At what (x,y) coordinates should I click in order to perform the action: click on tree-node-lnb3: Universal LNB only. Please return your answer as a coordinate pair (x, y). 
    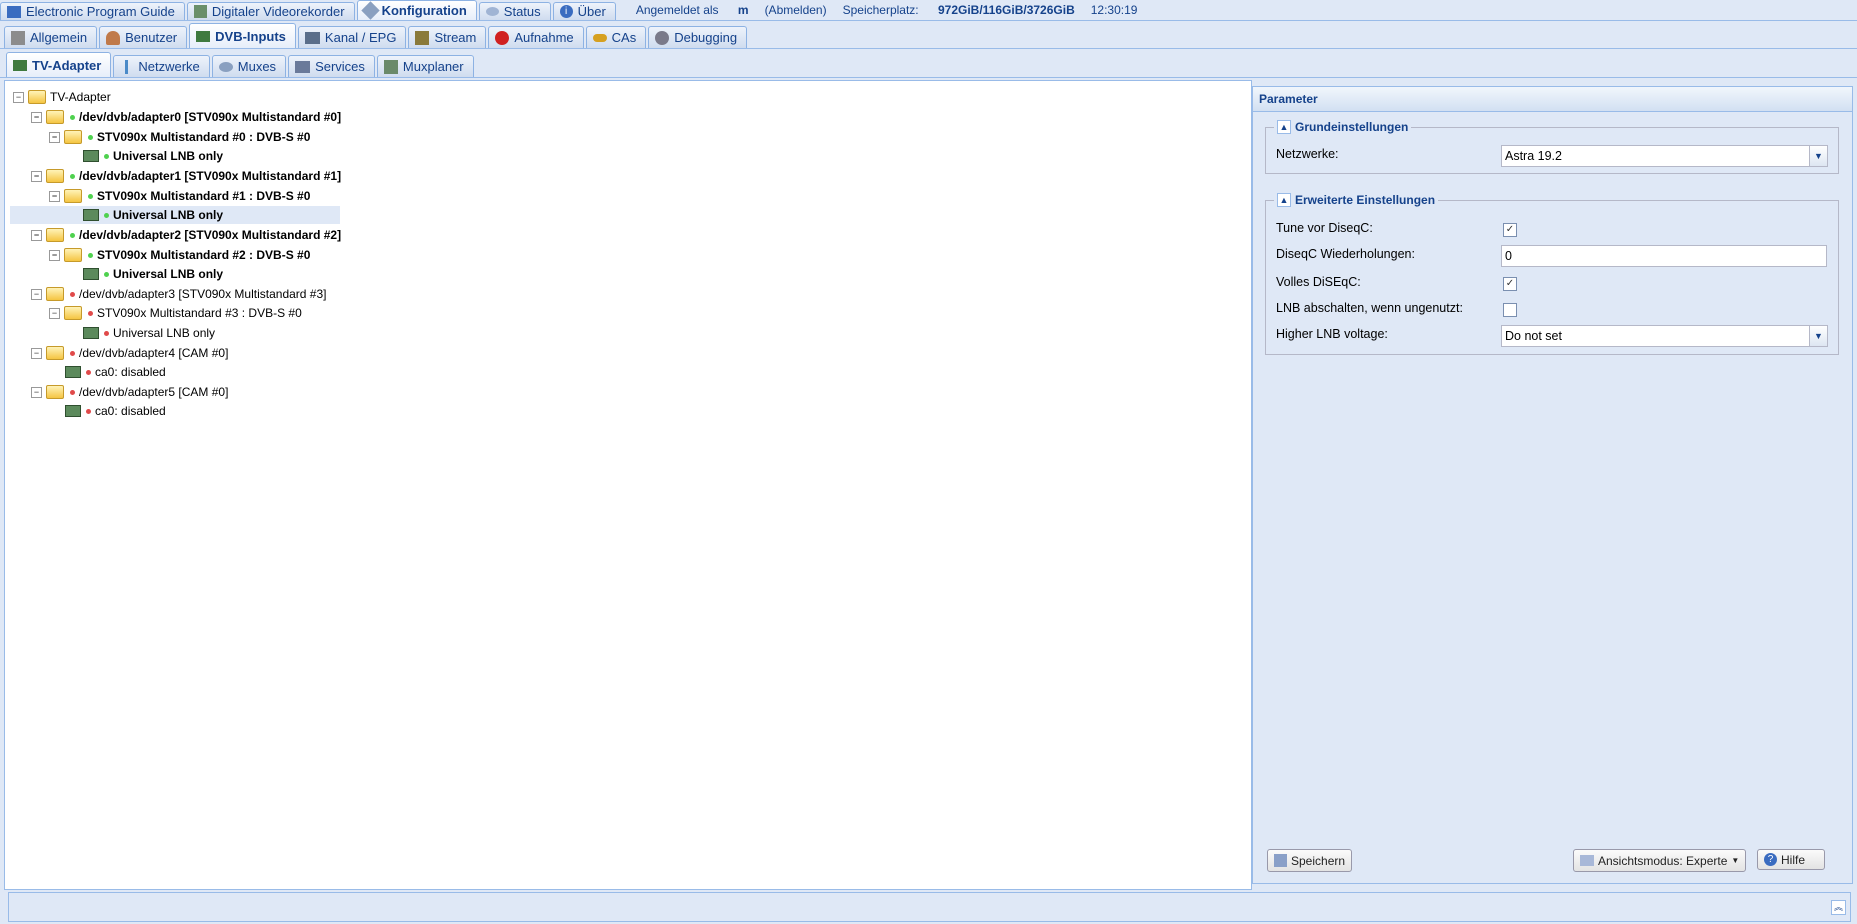
    Looking at the image, I should click on (149, 333).